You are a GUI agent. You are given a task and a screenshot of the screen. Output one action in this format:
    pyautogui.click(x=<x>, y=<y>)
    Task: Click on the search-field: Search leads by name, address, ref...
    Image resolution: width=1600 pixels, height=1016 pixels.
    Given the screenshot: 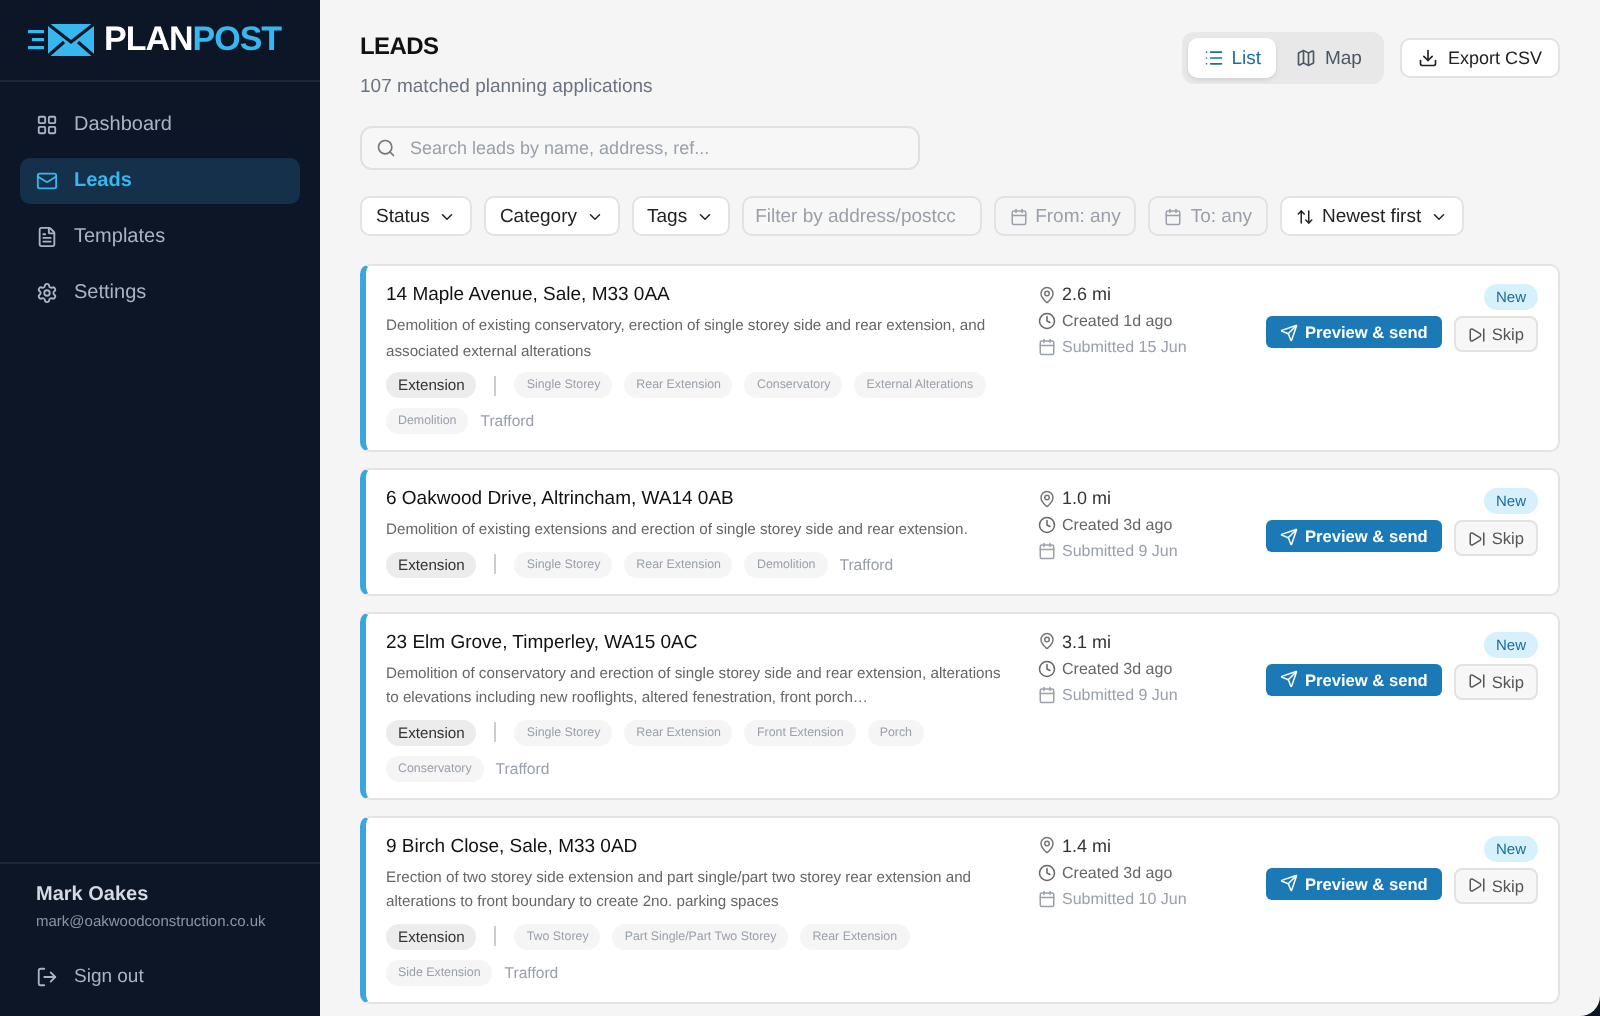 What is the action you would take?
    pyautogui.click(x=640, y=148)
    